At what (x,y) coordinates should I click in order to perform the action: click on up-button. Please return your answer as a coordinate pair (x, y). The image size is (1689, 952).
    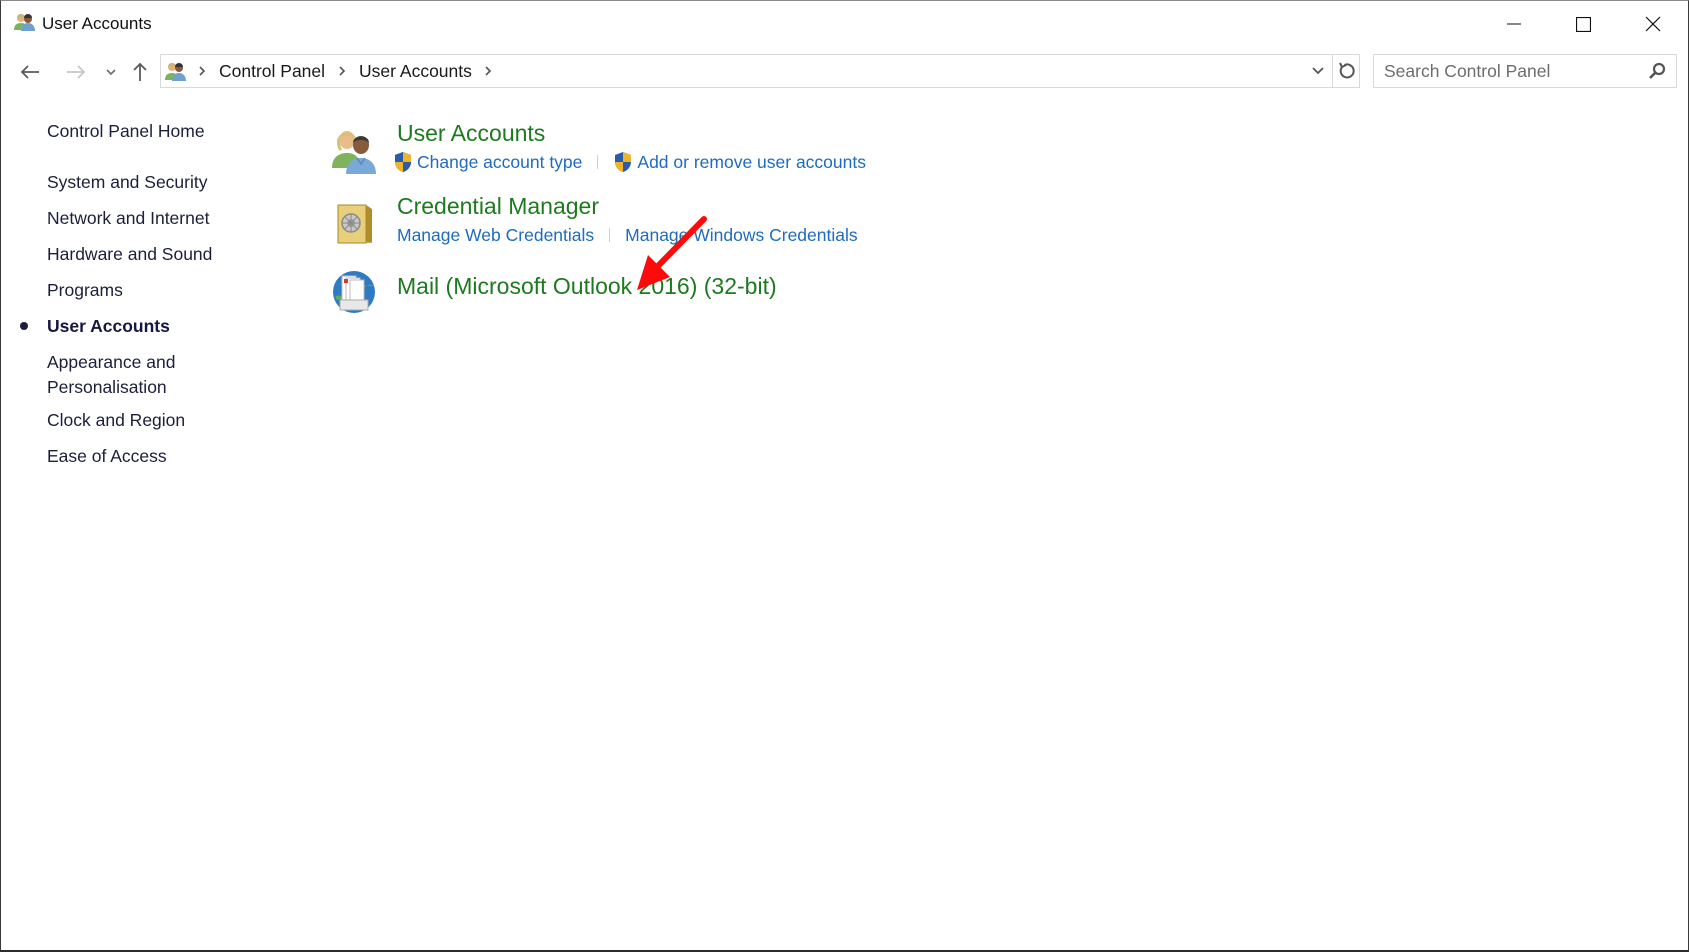
    Looking at the image, I should click on (140, 72).